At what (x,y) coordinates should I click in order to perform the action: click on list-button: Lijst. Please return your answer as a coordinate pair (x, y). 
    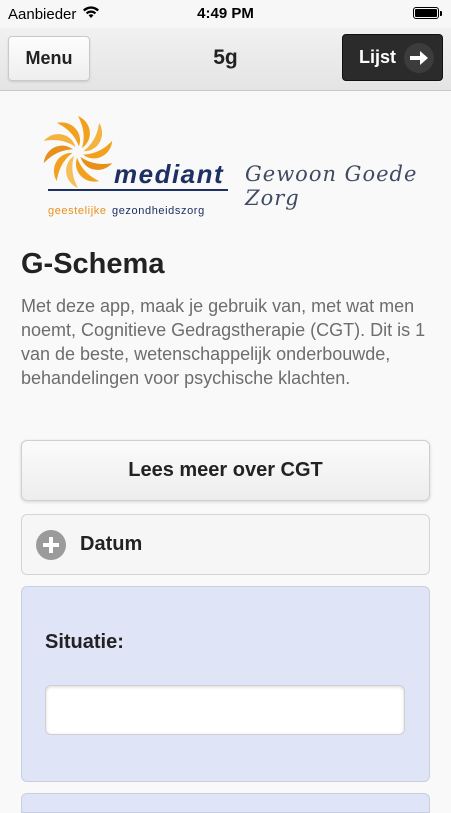
    Looking at the image, I should click on (392, 57).